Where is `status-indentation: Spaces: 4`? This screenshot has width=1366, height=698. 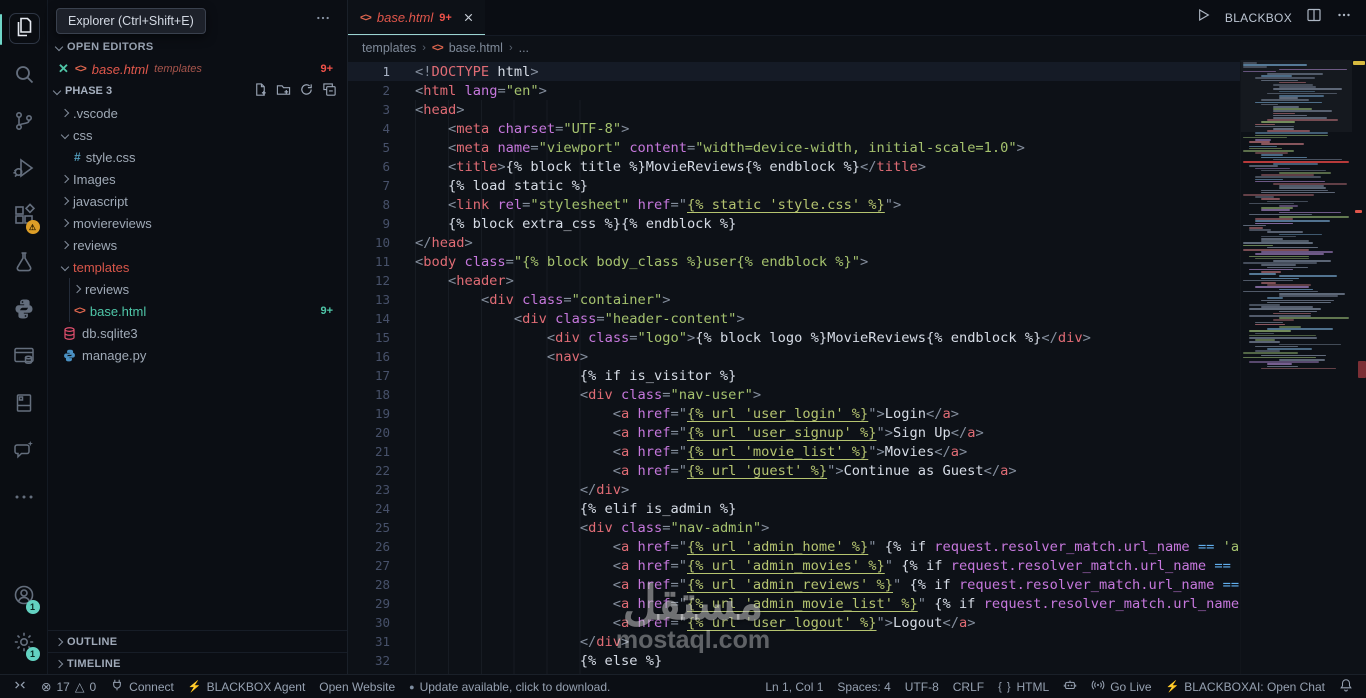 status-indentation: Spaces: 4 is located at coordinates (863, 686).